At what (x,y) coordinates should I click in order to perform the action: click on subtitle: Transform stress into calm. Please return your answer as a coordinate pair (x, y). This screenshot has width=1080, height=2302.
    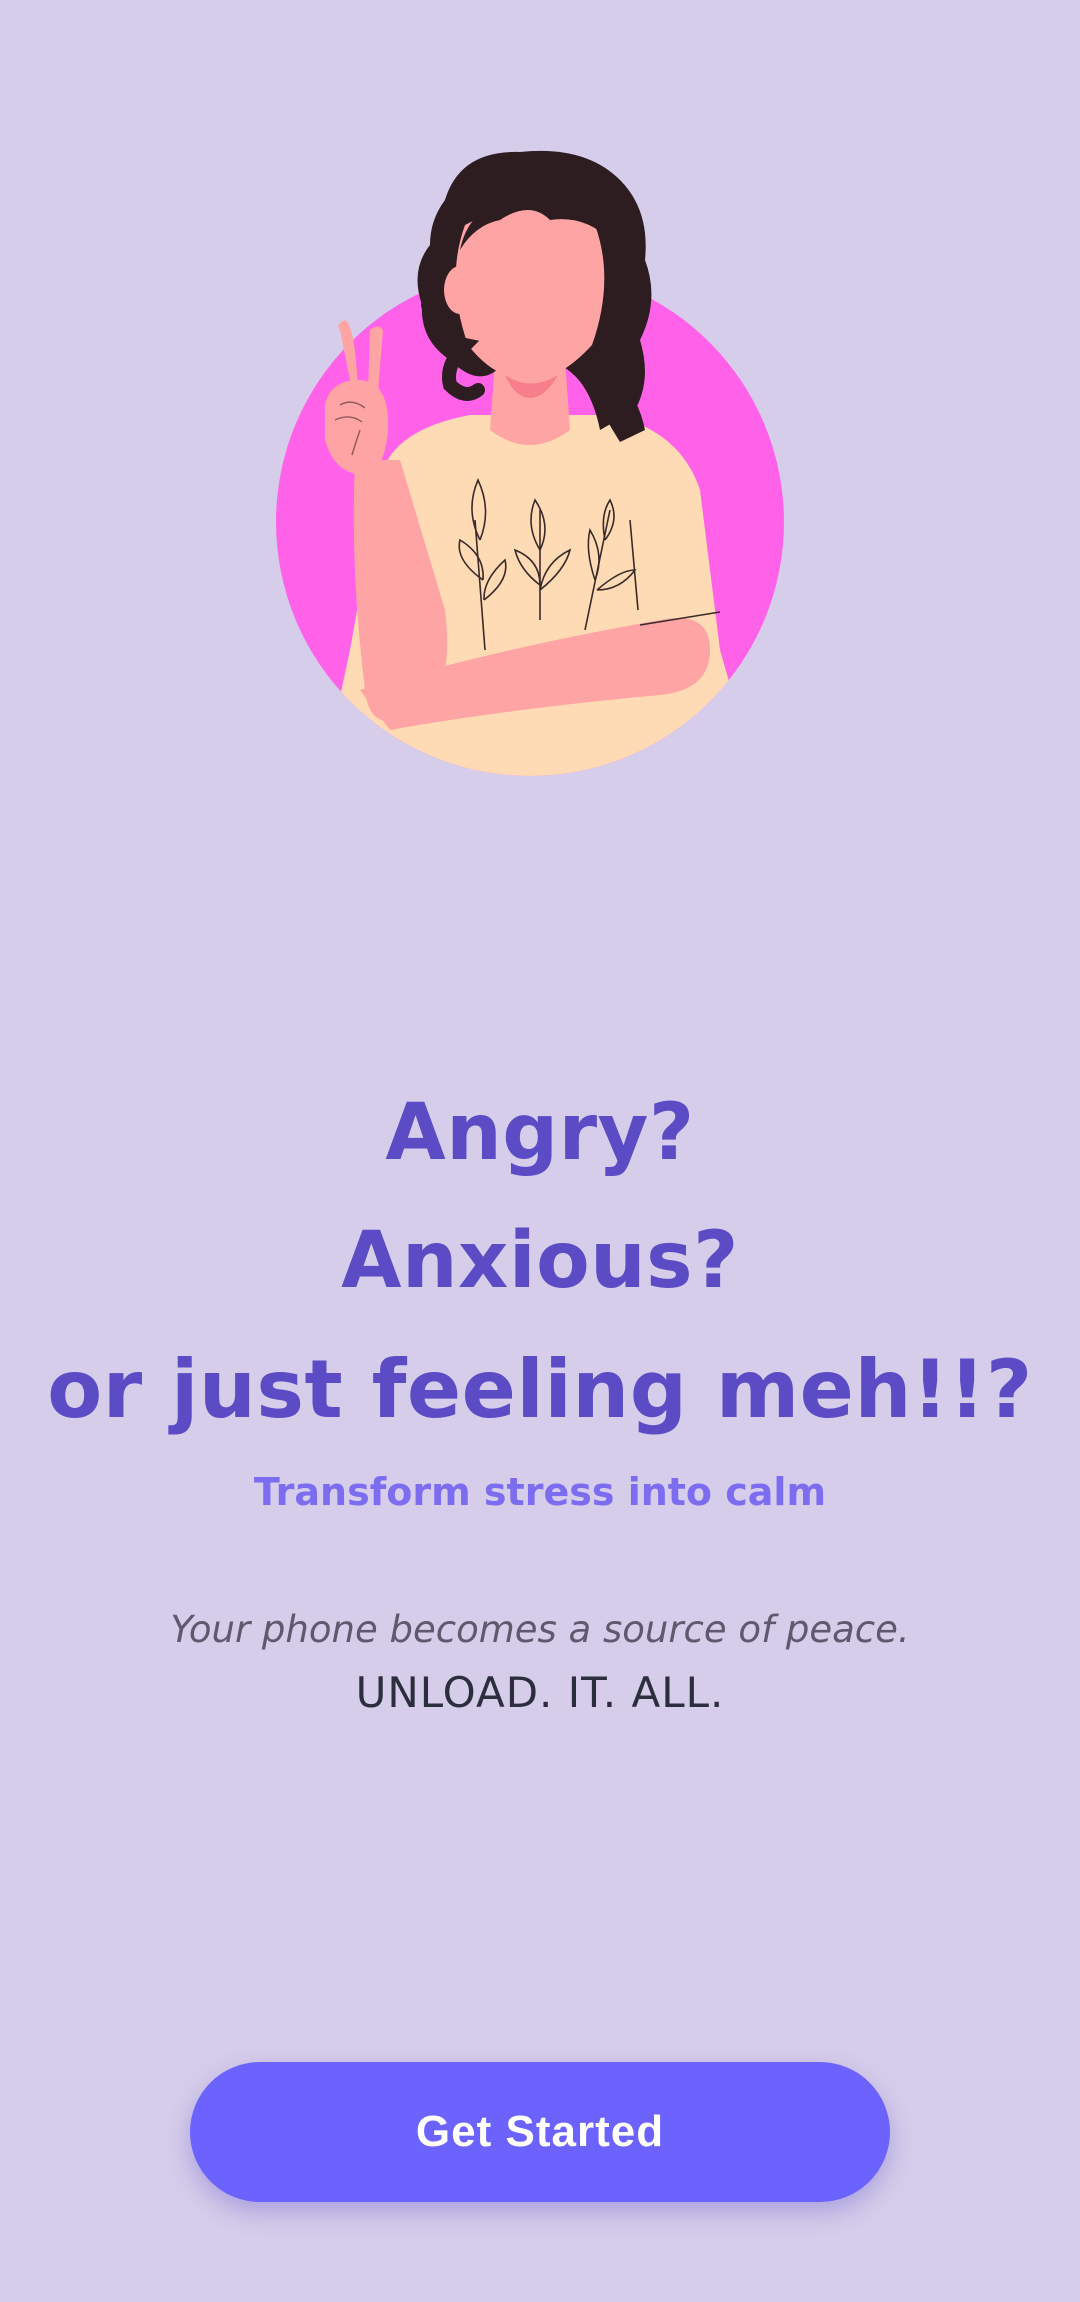
    Looking at the image, I should click on (540, 1492).